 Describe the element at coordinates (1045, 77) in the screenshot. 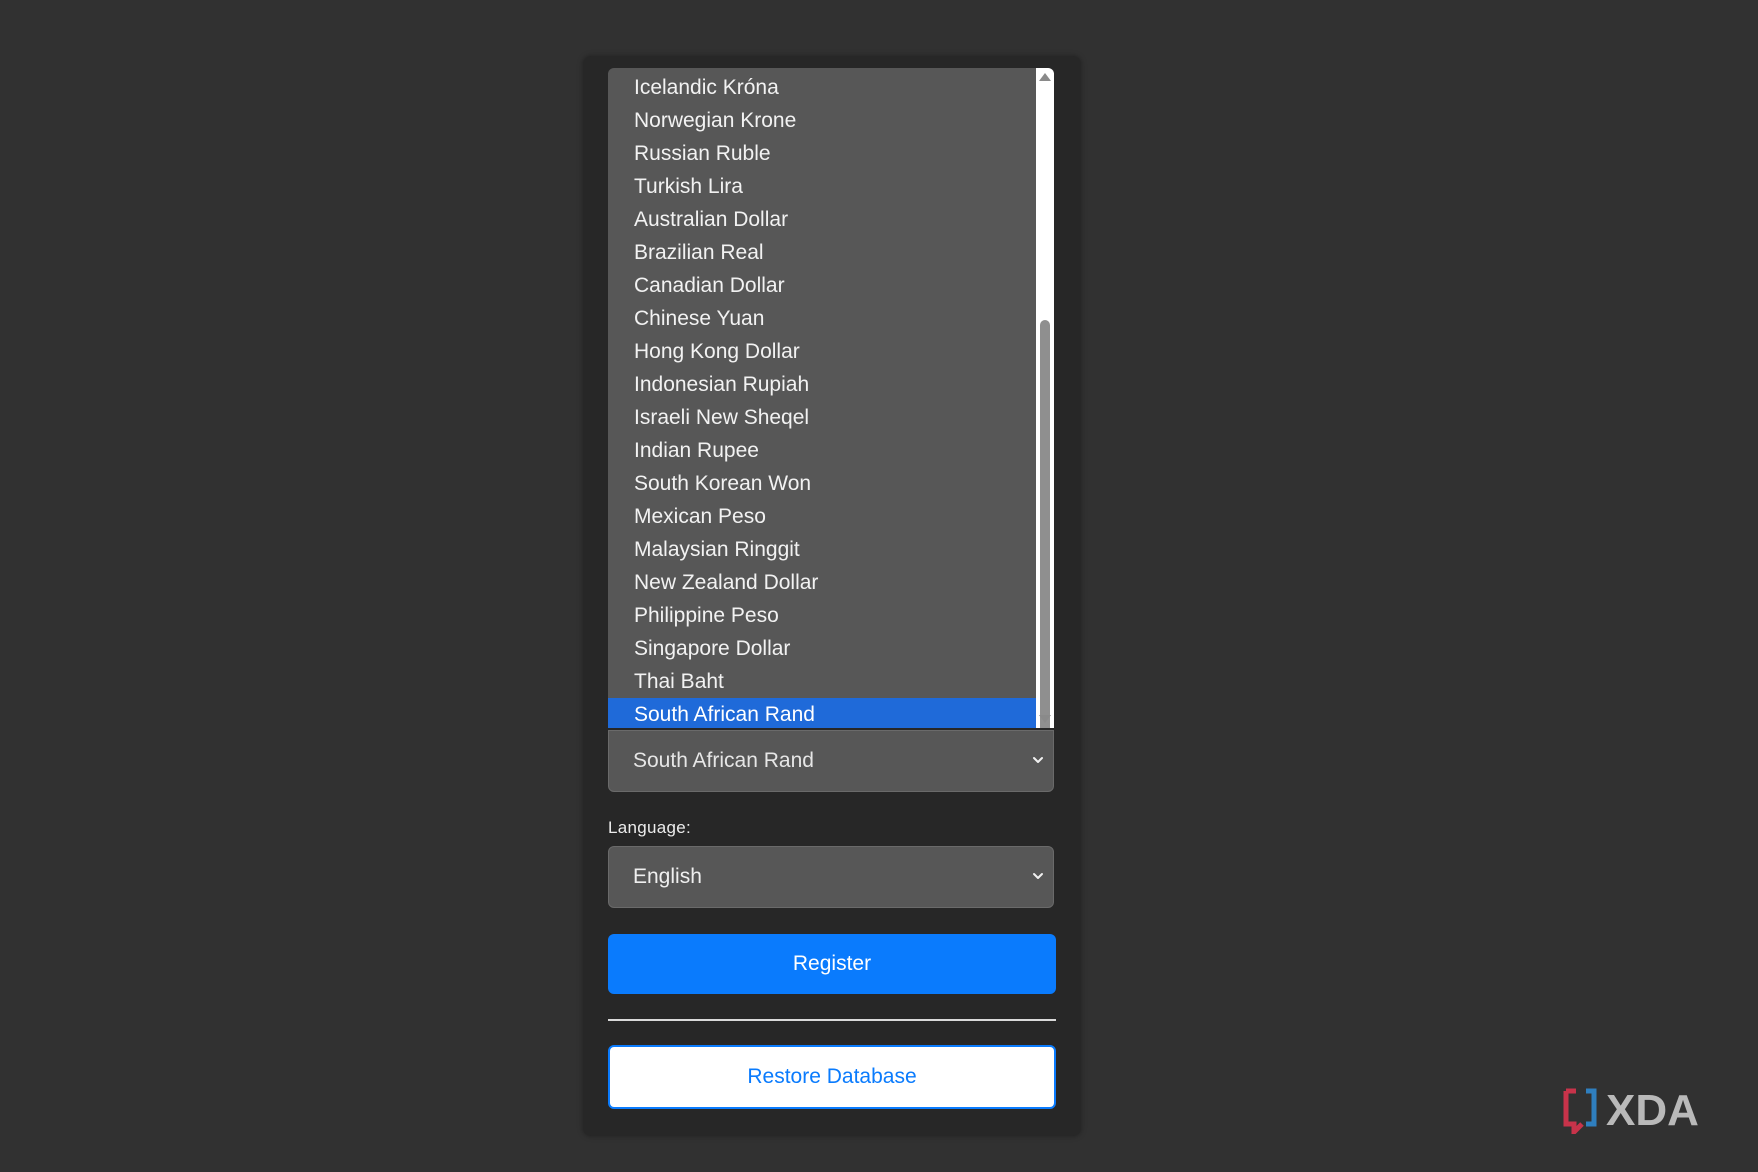

I see `scroll-up-arrow-icon` at that location.